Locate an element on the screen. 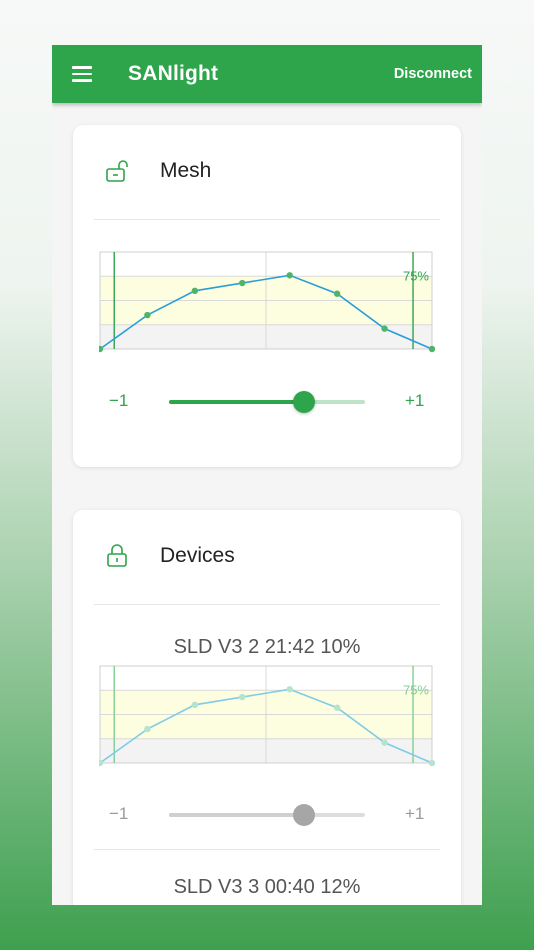 The width and height of the screenshot is (534, 950). mesh-chart: 75% is located at coordinates (267, 303).